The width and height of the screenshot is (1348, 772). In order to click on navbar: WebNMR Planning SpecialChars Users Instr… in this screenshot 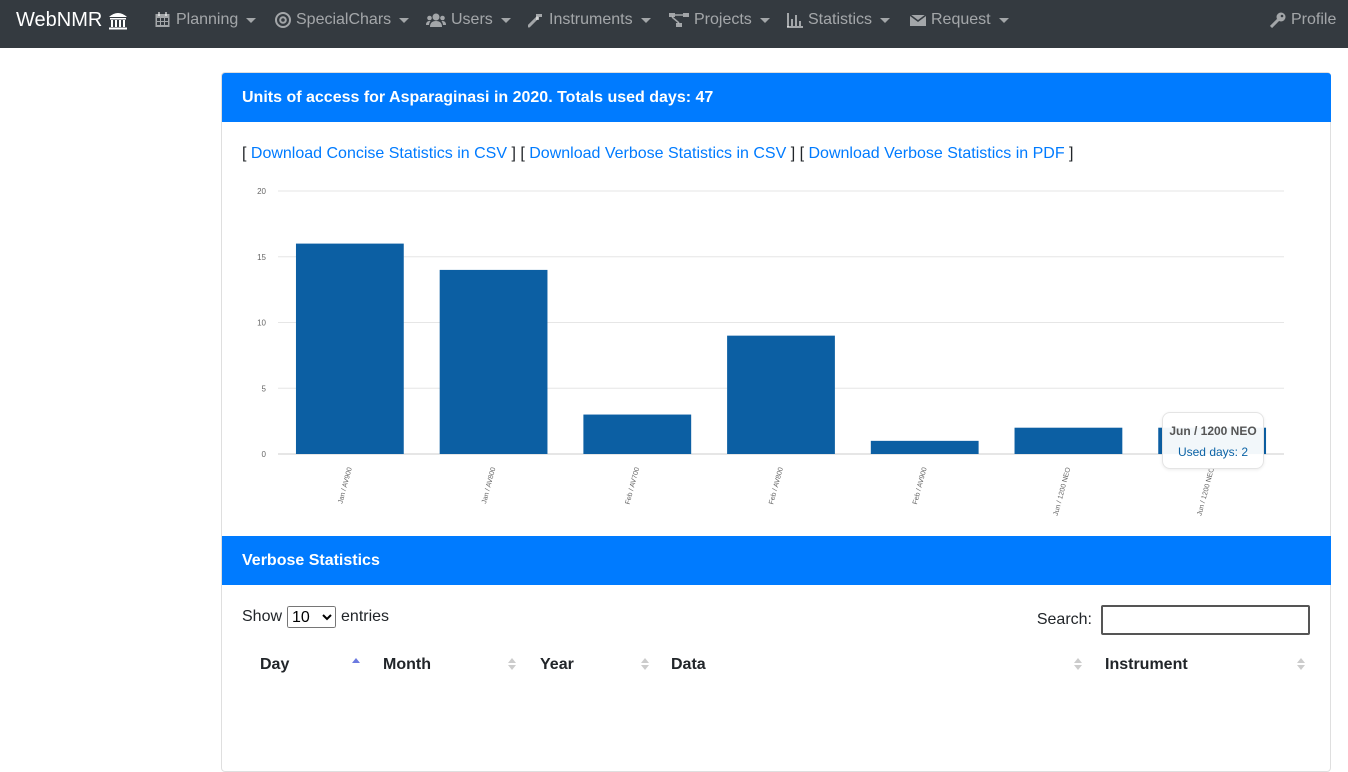, I will do `click(674, 24)`.